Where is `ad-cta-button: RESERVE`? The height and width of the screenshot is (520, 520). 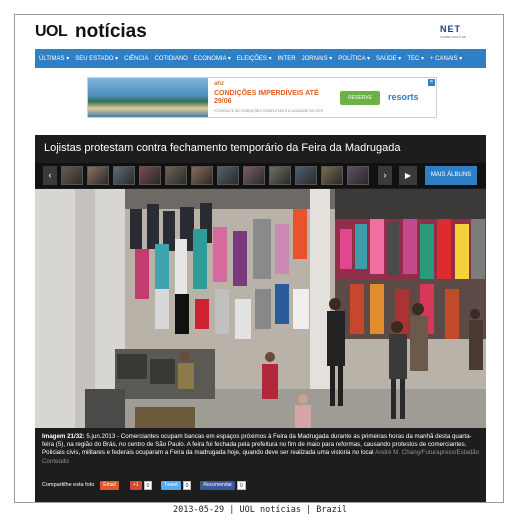
ad-cta-button: RESERVE is located at coordinates (360, 98).